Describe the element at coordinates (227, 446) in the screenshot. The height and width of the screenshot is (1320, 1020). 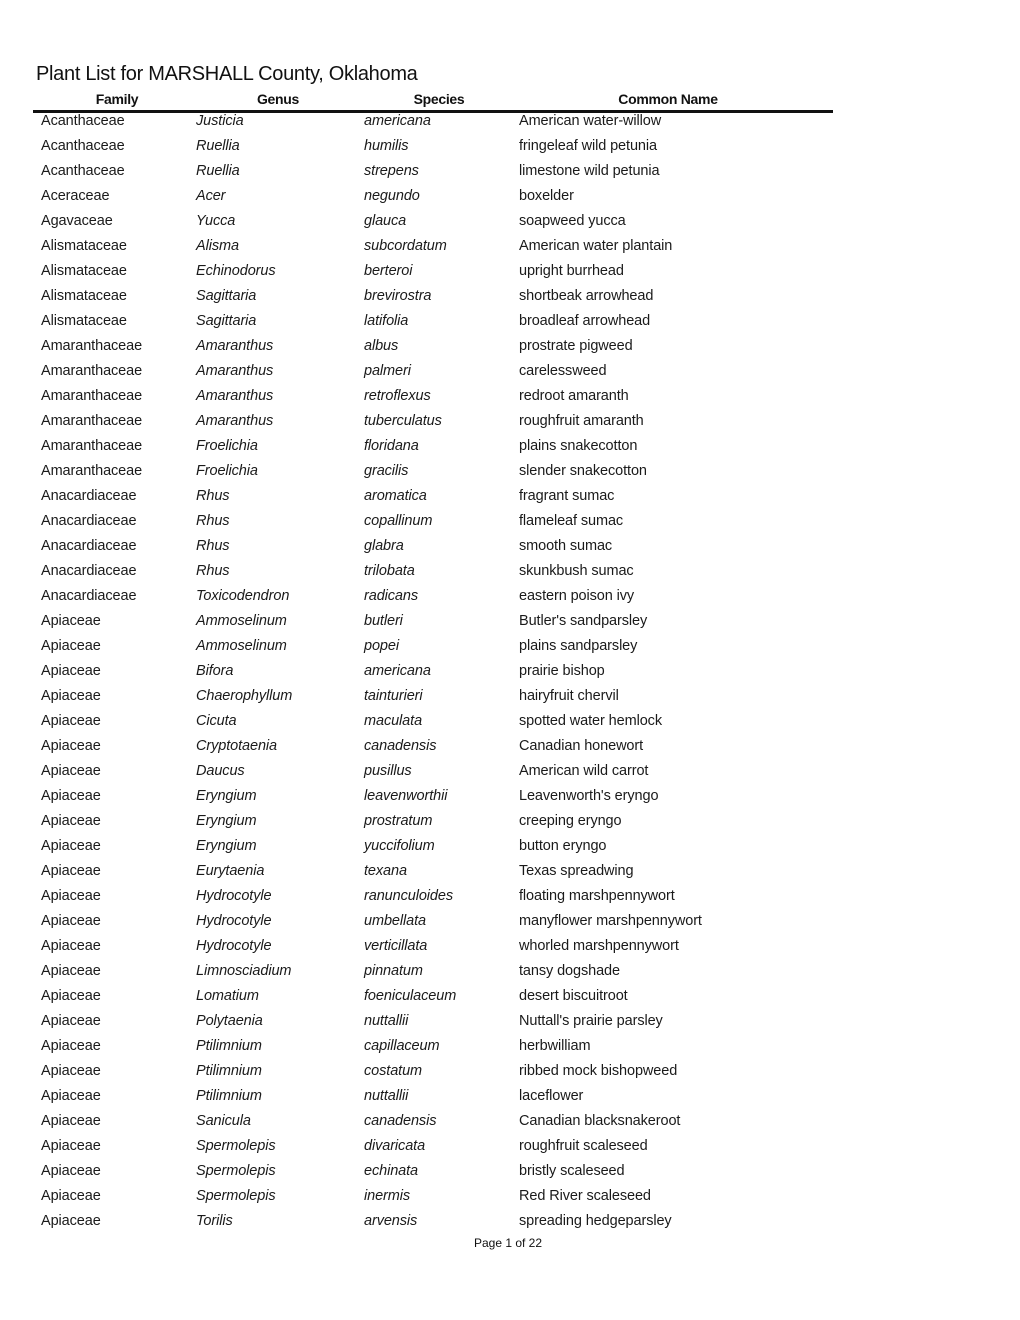
I see `cell-genus: Froelichia` at that location.